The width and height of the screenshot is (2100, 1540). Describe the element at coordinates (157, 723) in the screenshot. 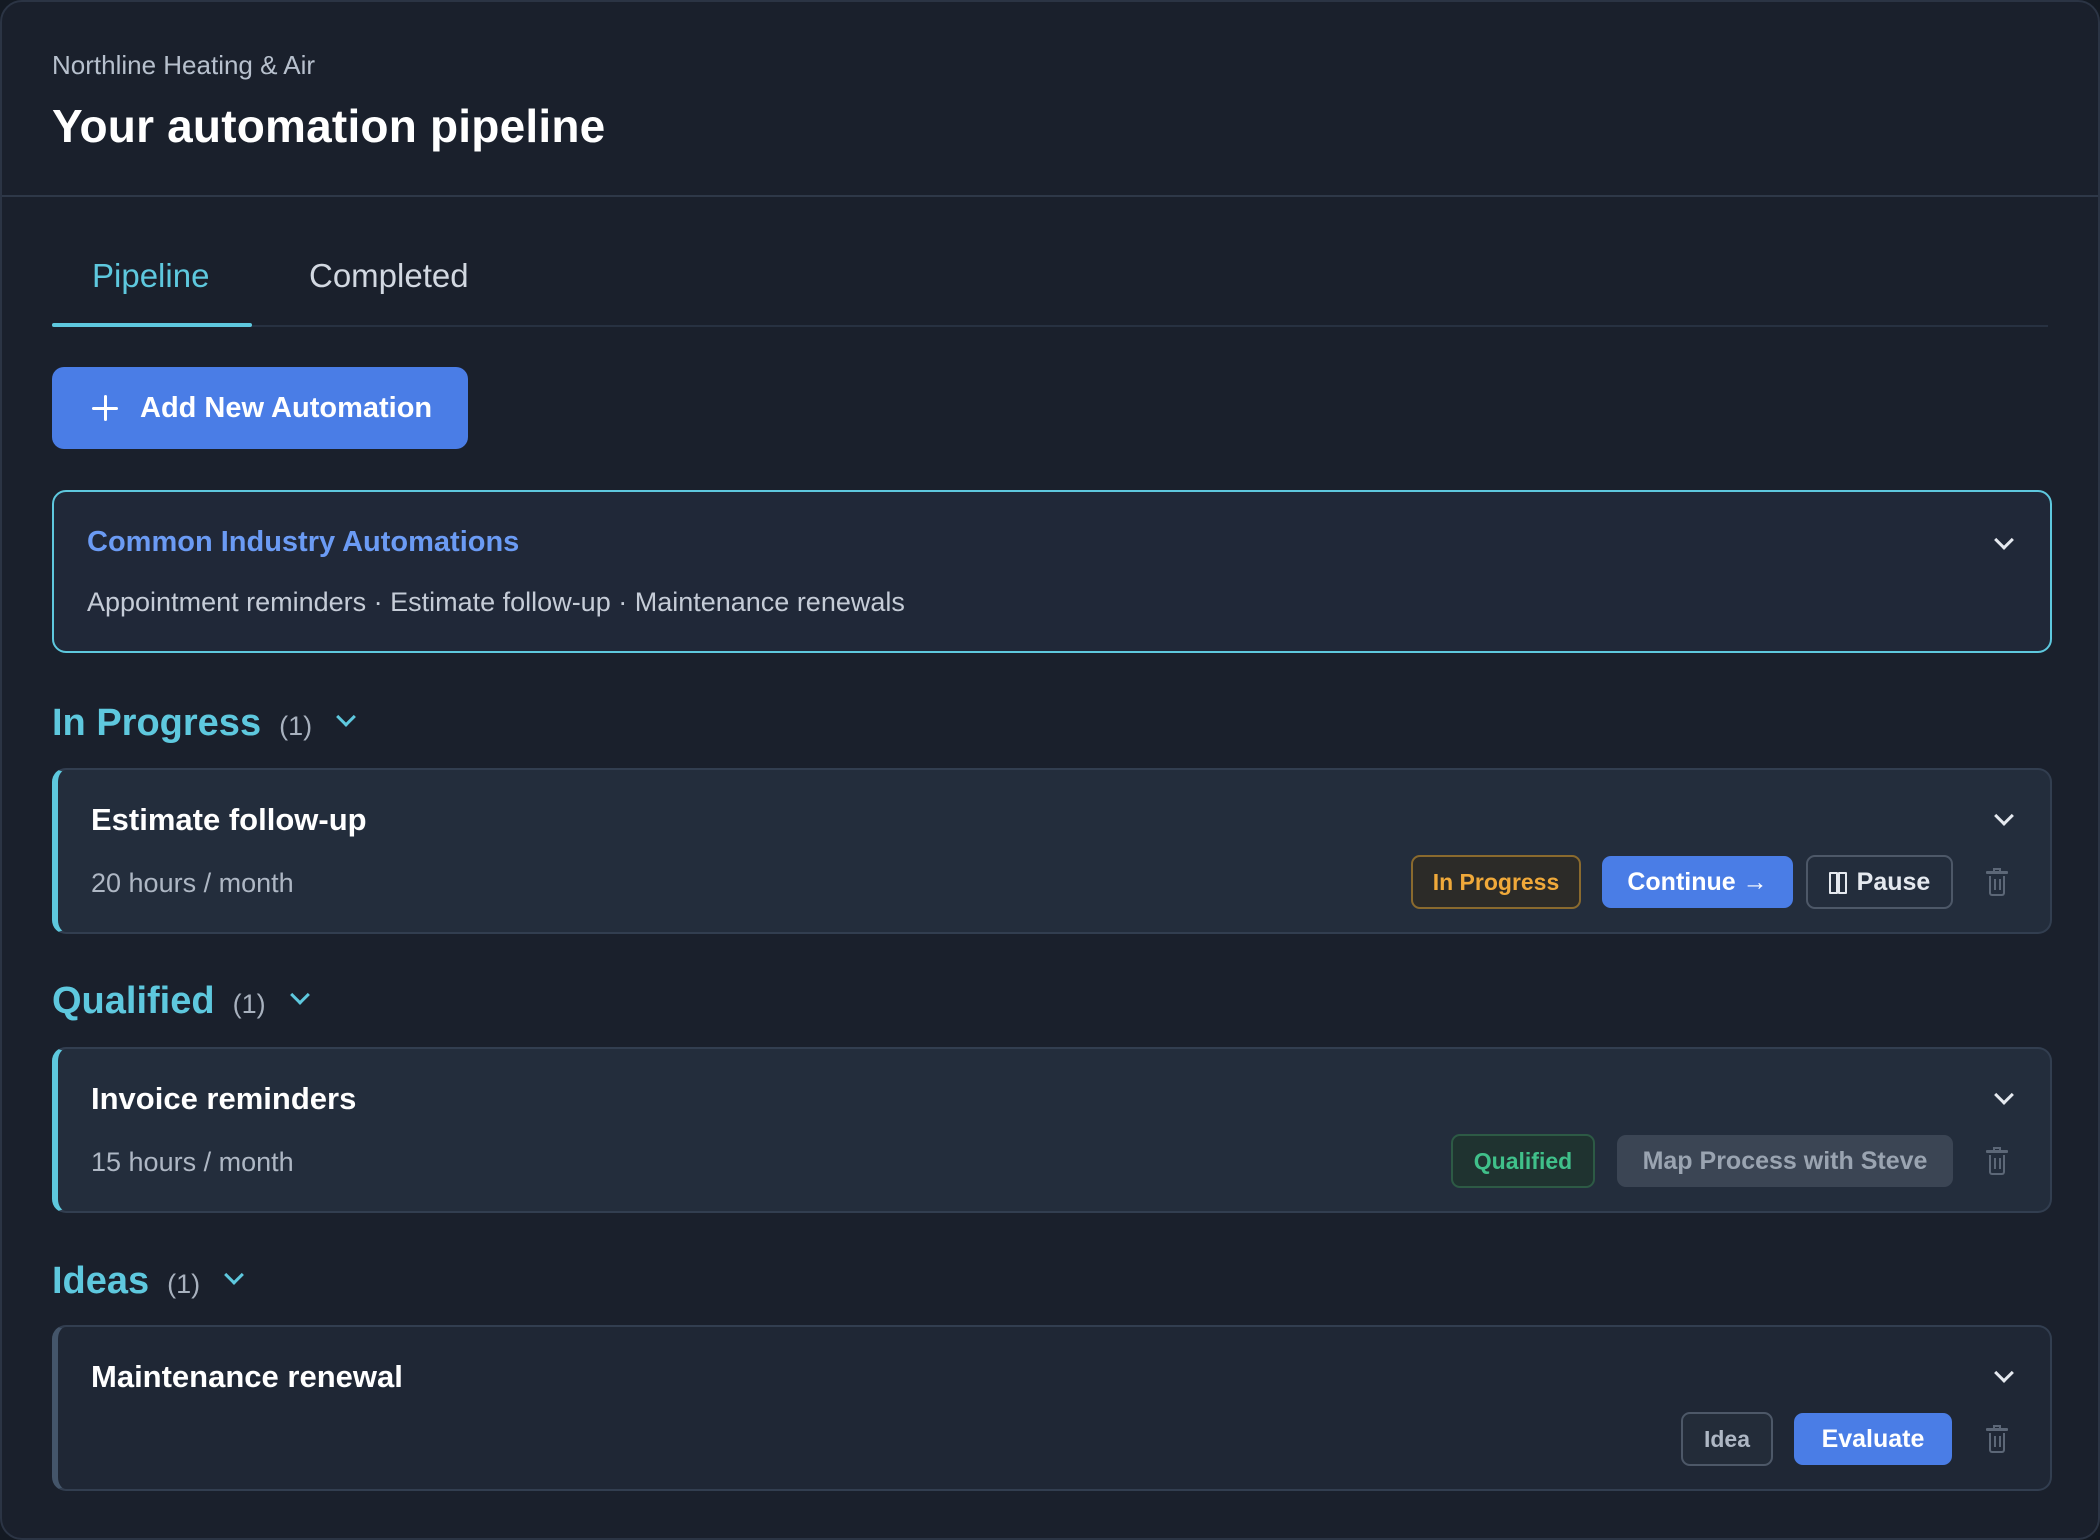

I see `section-title: In Progress` at that location.